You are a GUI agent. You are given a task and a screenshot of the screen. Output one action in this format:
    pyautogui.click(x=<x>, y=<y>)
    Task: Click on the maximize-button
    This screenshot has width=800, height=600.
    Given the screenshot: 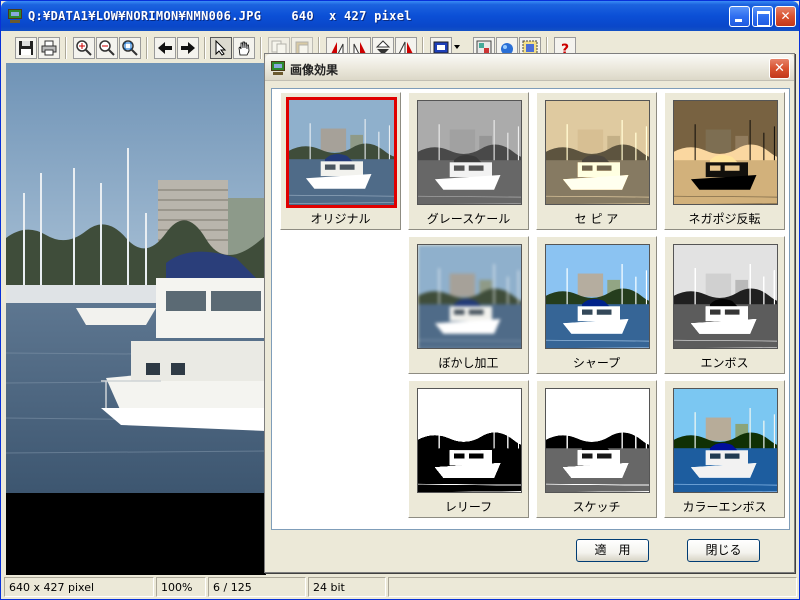 What is the action you would take?
    pyautogui.click(x=762, y=16)
    